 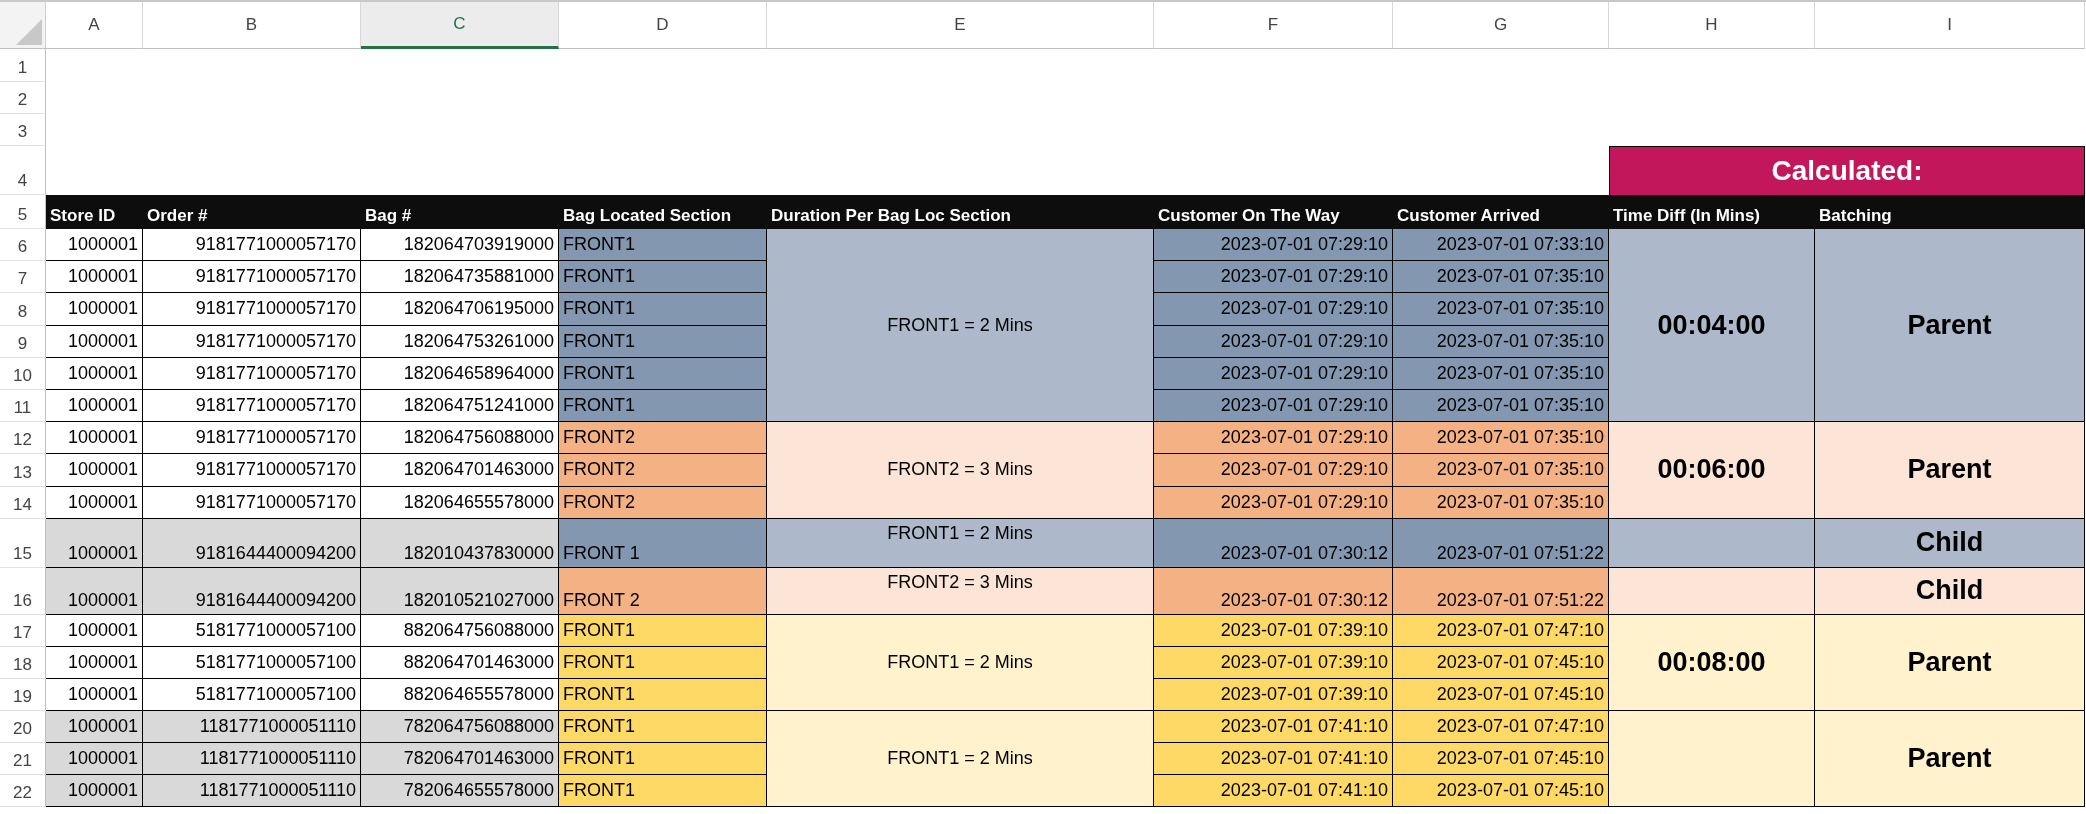 I want to click on column-header: G, so click(x=1501, y=25).